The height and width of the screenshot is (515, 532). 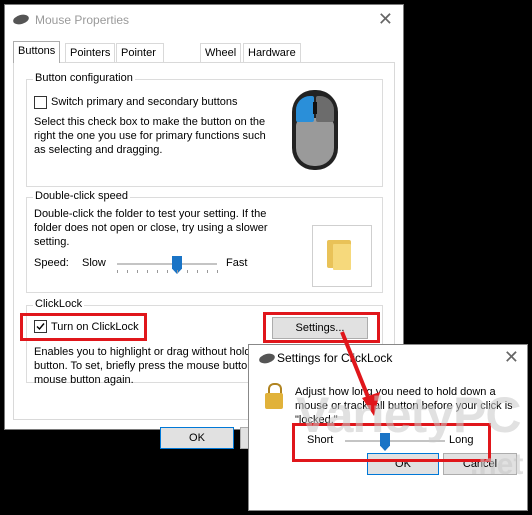 What do you see at coordinates (83, 327) in the screenshot?
I see `highlight-clicklock-checkbox` at bounding box center [83, 327].